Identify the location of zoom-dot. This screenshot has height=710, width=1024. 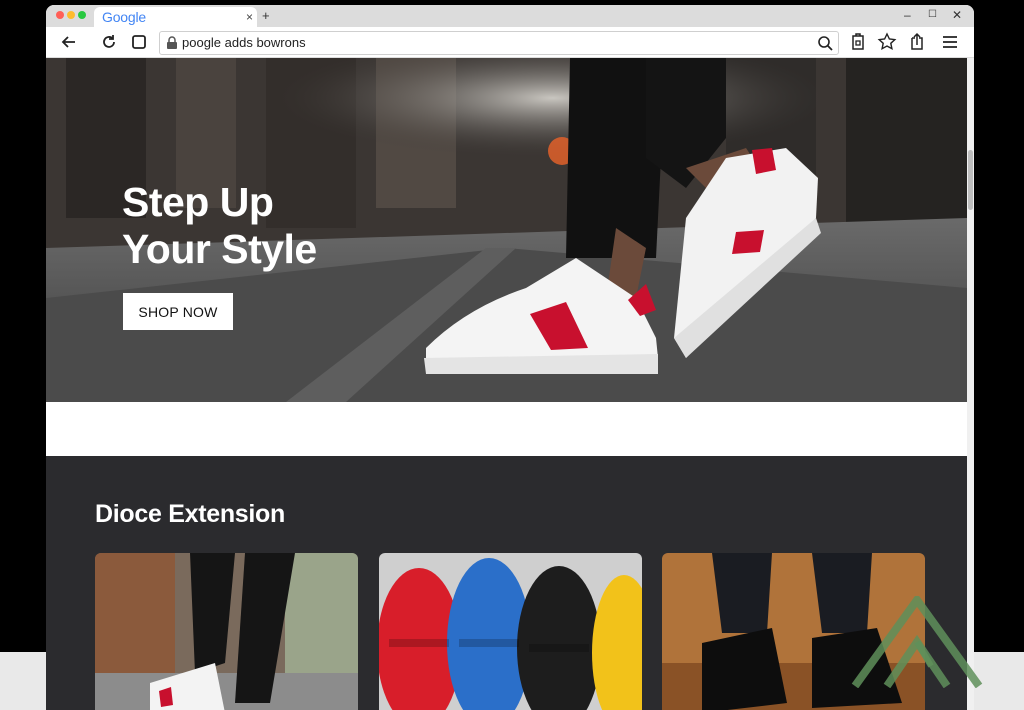
(82, 15).